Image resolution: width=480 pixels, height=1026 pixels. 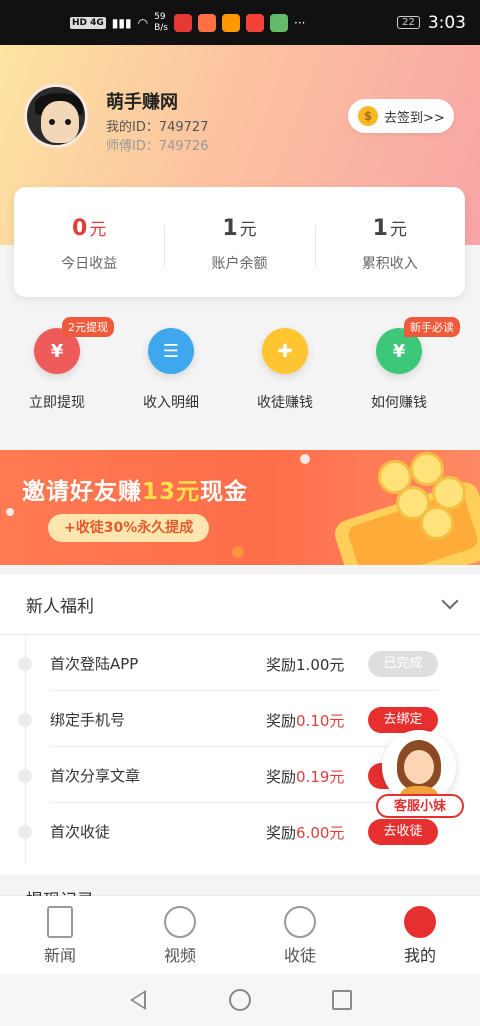 What do you see at coordinates (420, 922) in the screenshot?
I see `profile-icon` at bounding box center [420, 922].